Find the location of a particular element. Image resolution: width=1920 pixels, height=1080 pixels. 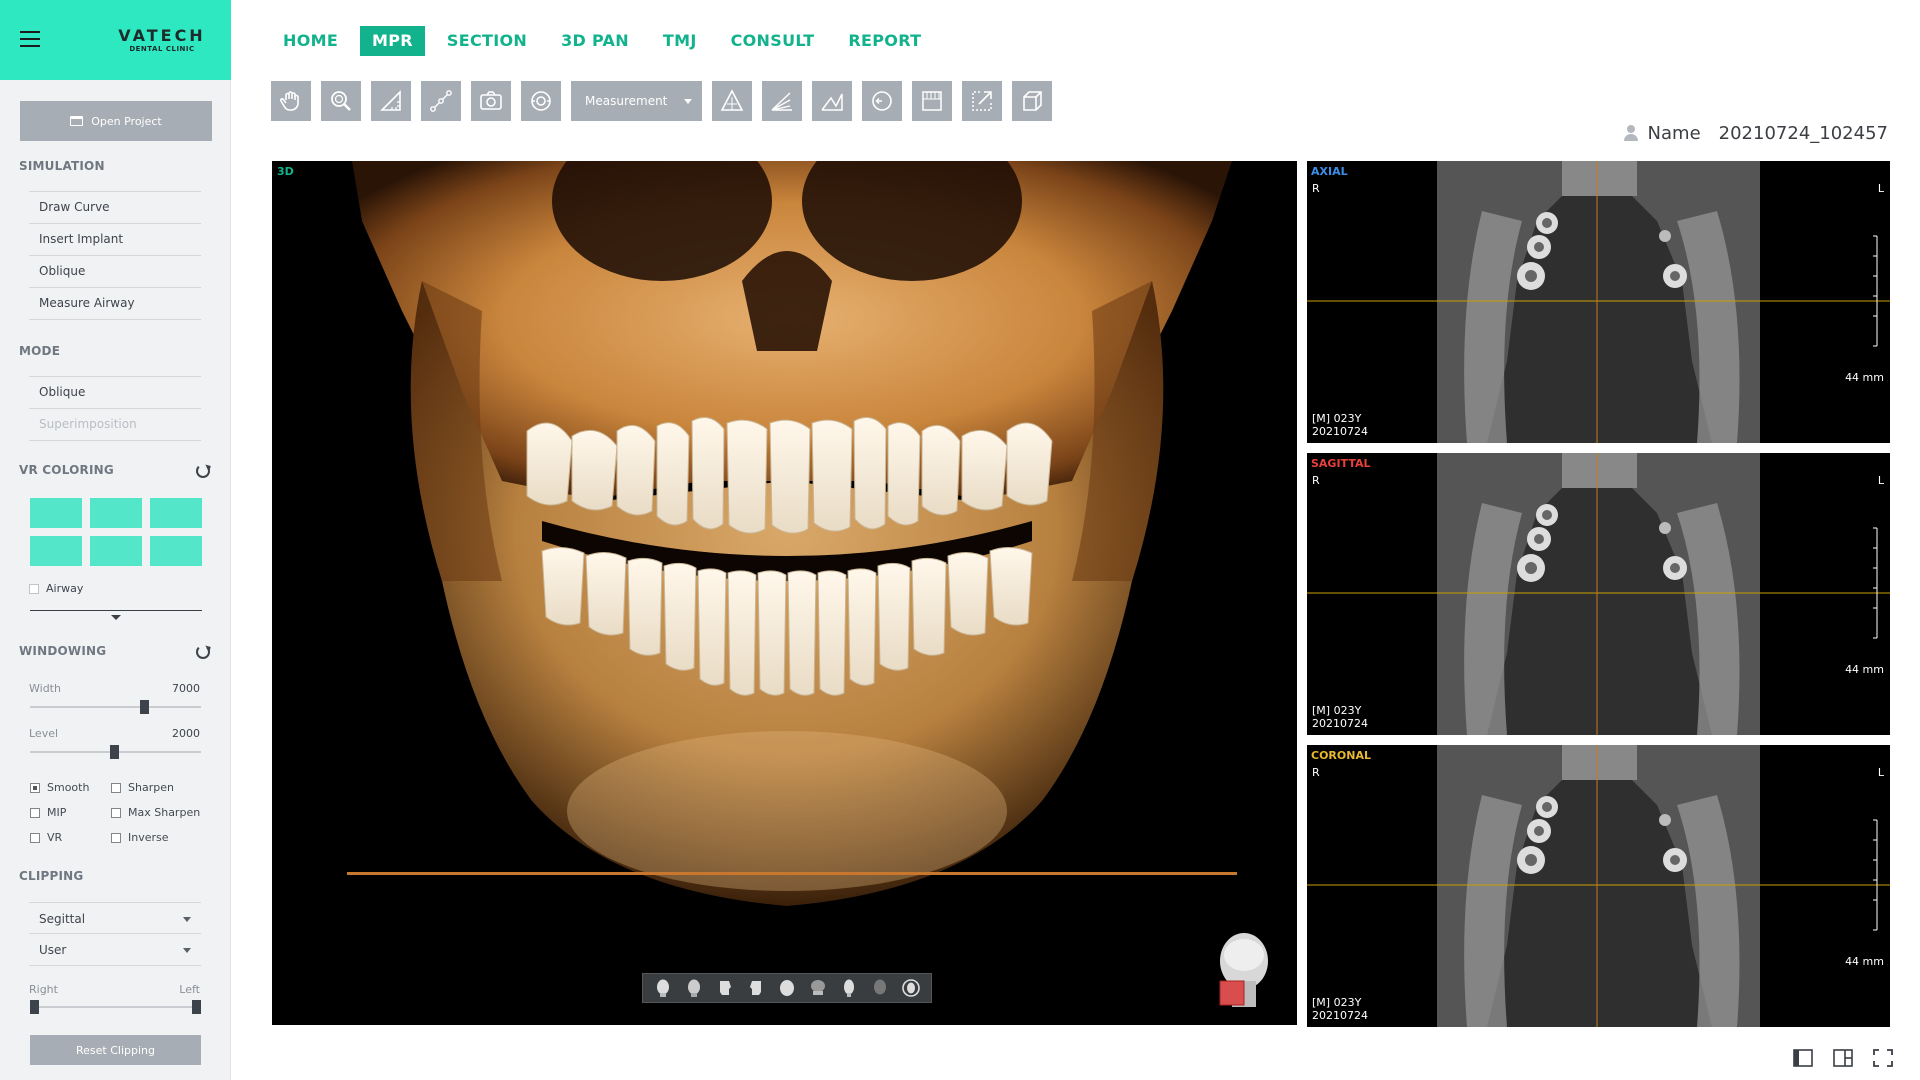

head-top-icon is located at coordinates (786, 988).